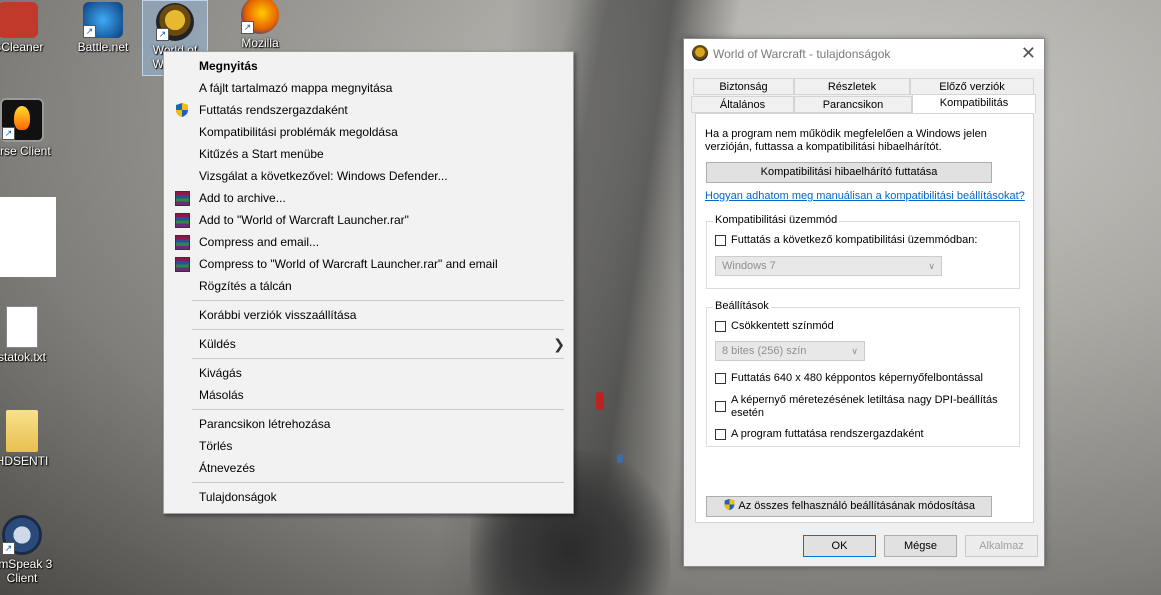 Image resolution: width=1161 pixels, height=595 pixels. I want to click on desktop-icon-hdsenti: HDSENTI, so click(30, 439).